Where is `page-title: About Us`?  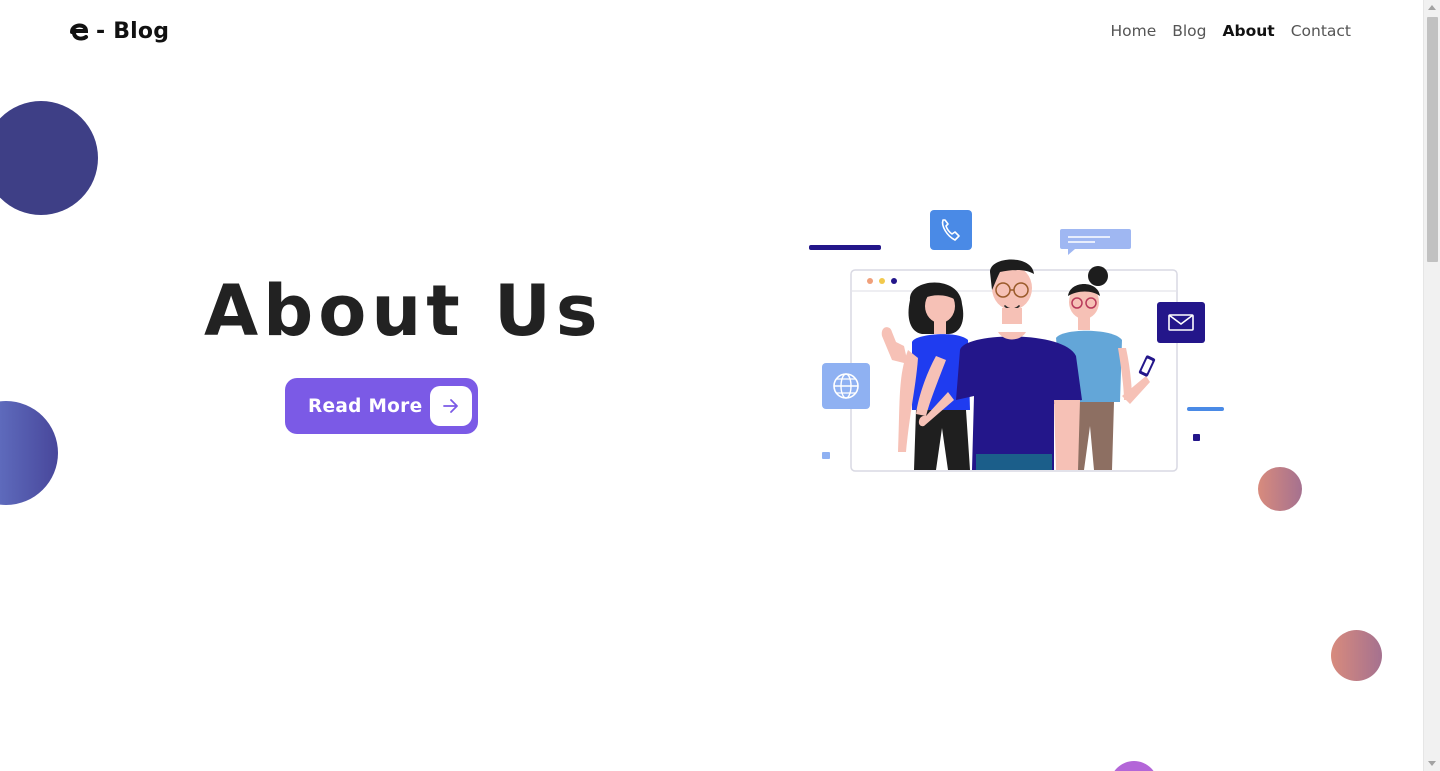 page-title: About Us is located at coordinates (403, 311).